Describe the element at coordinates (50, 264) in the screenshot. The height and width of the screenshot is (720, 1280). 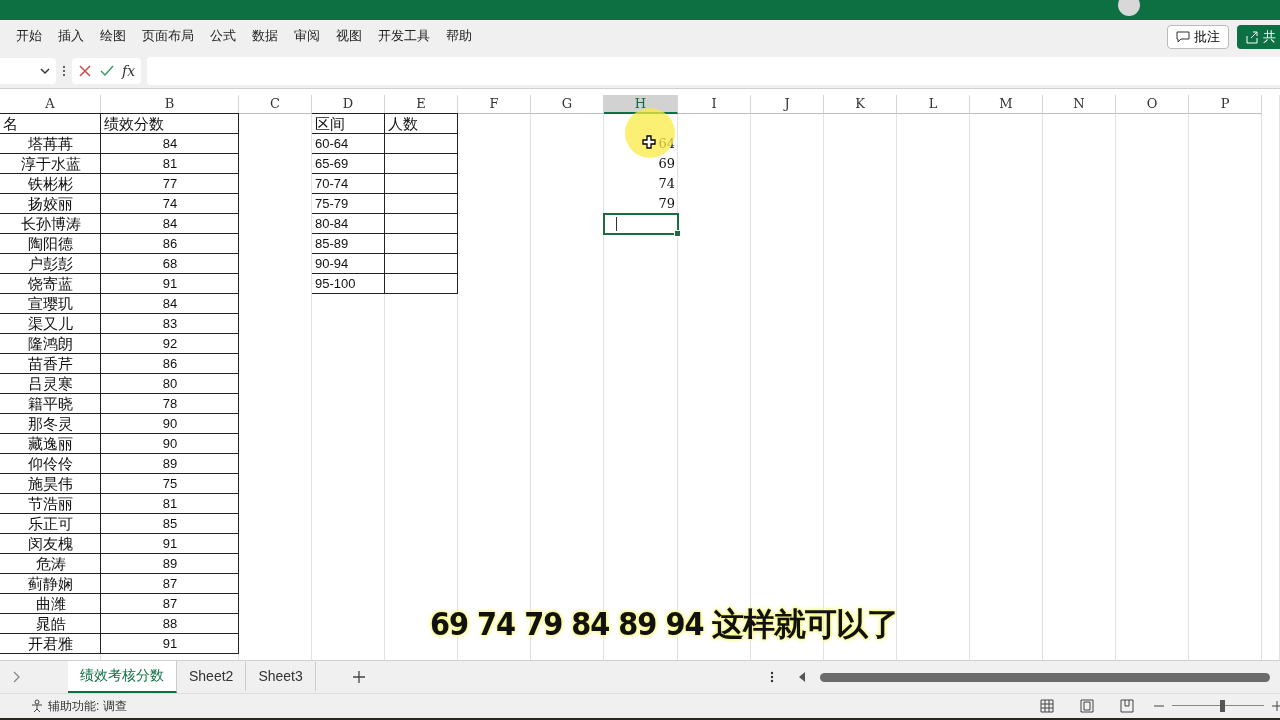
I see `table-cell-text: 户彭彭` at that location.